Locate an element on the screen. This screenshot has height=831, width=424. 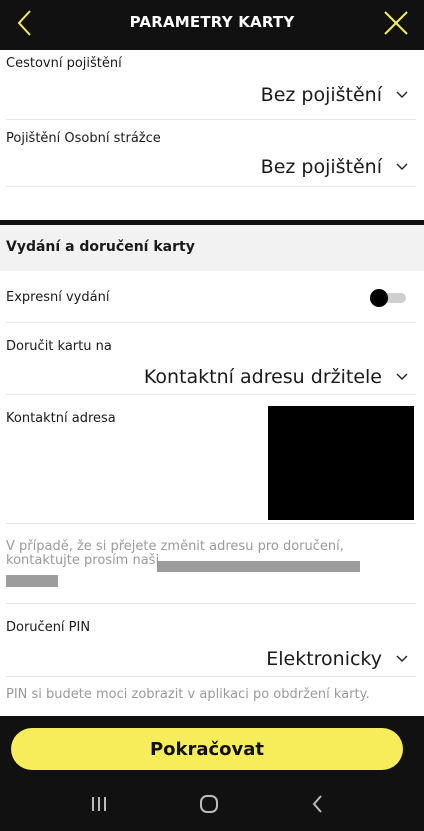
continue-button: Pokračovat is located at coordinates (207, 749).